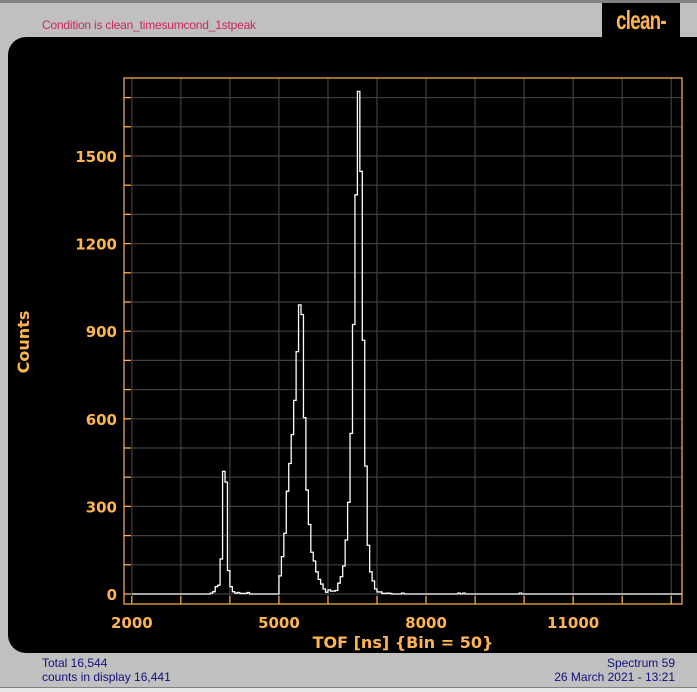  What do you see at coordinates (640, 663) in the screenshot?
I see `spectrum-number: Spectrum 59` at bounding box center [640, 663].